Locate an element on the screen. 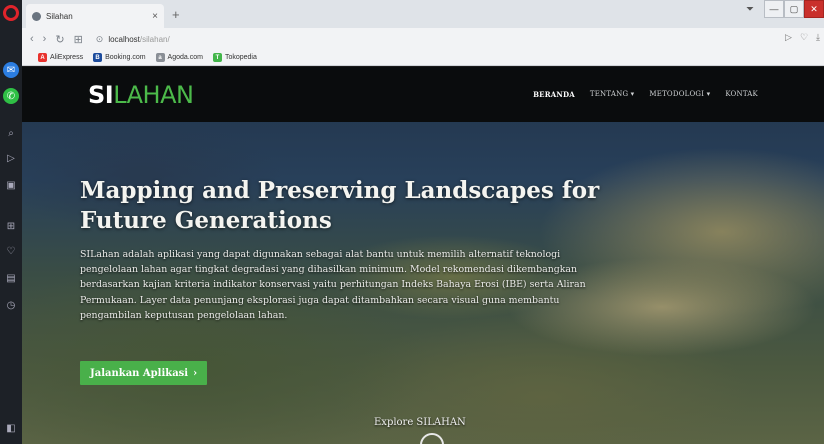 This screenshot has height=444, width=824. maximize-button: ▢ is located at coordinates (794, 9).